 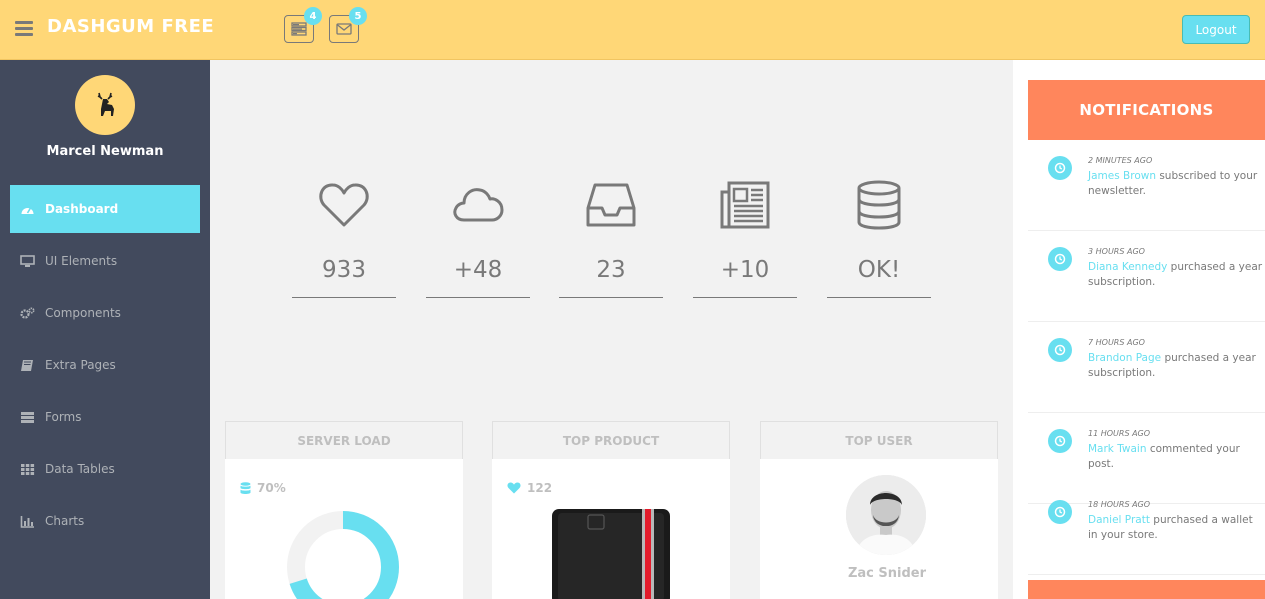 What do you see at coordinates (358, 16) in the screenshot?
I see `messages-badge: 5` at bounding box center [358, 16].